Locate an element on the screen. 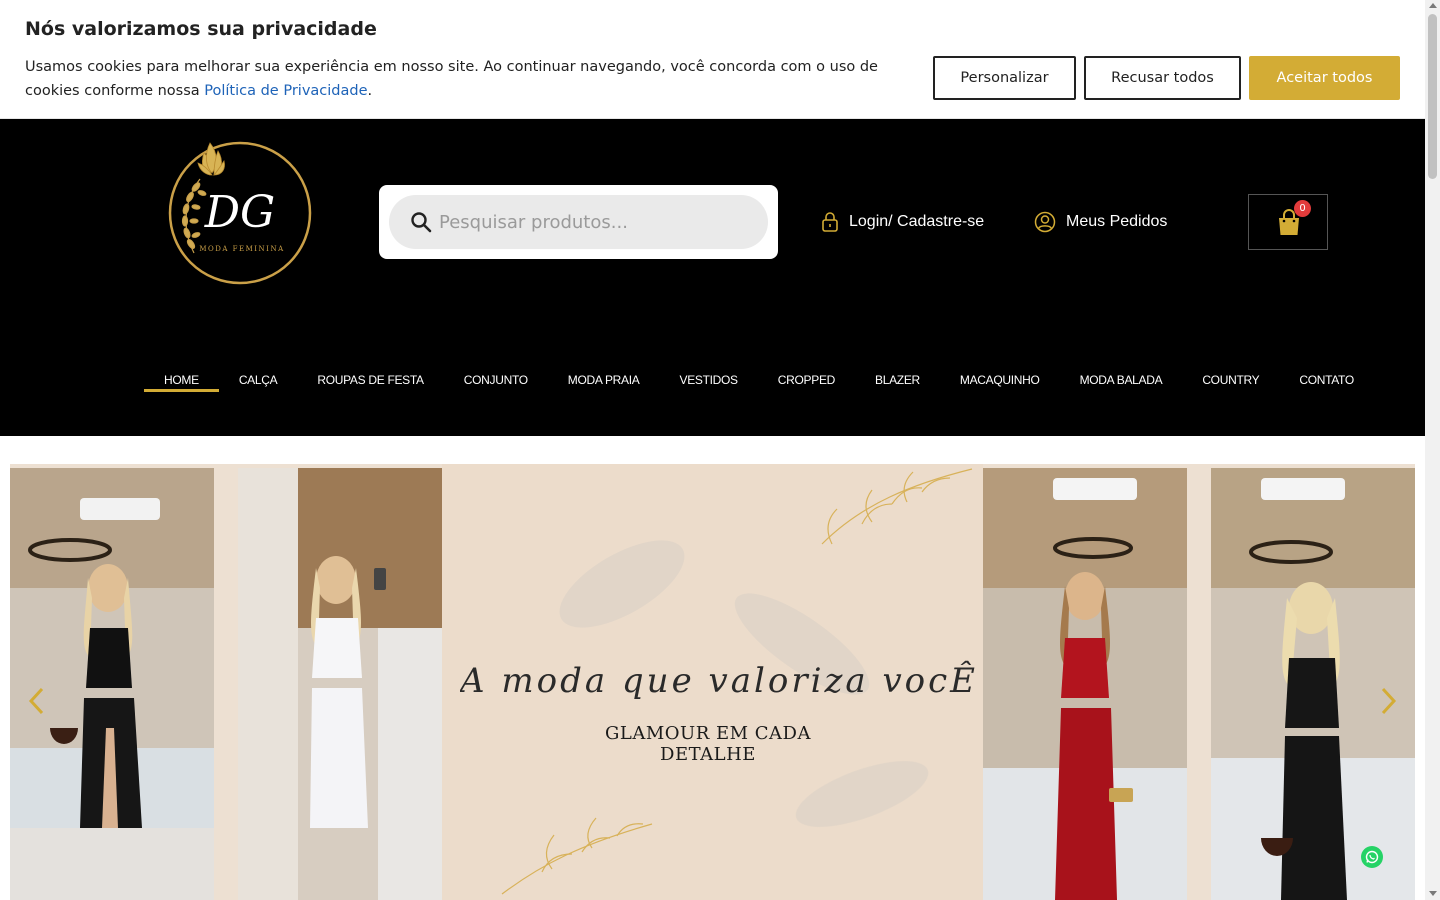 This screenshot has width=1440, height=900. cookie-title: Nós valorizamos sua privacidade is located at coordinates (201, 29).